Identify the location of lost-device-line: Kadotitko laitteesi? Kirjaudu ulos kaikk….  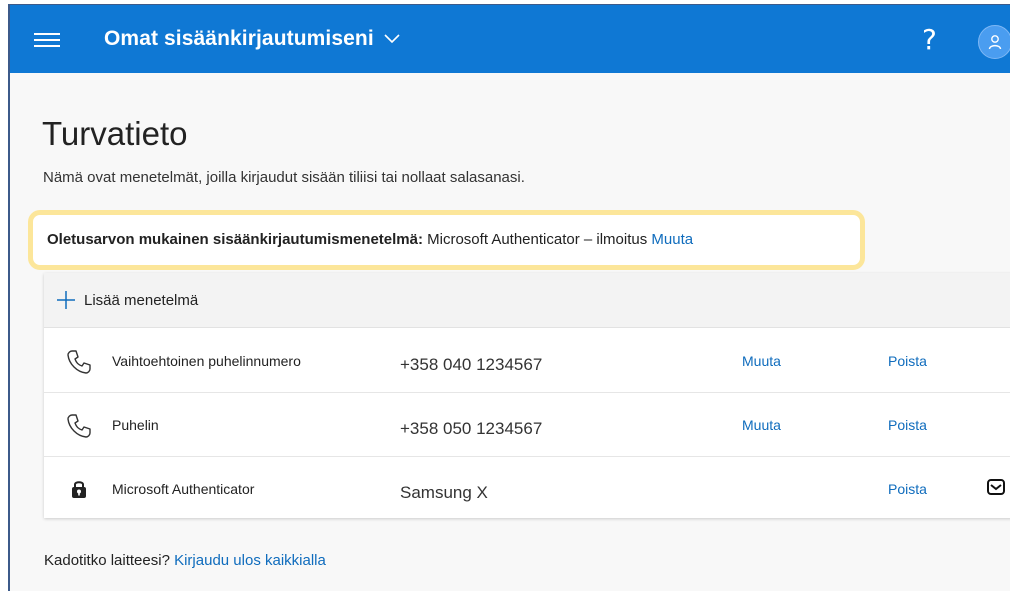
(185, 560).